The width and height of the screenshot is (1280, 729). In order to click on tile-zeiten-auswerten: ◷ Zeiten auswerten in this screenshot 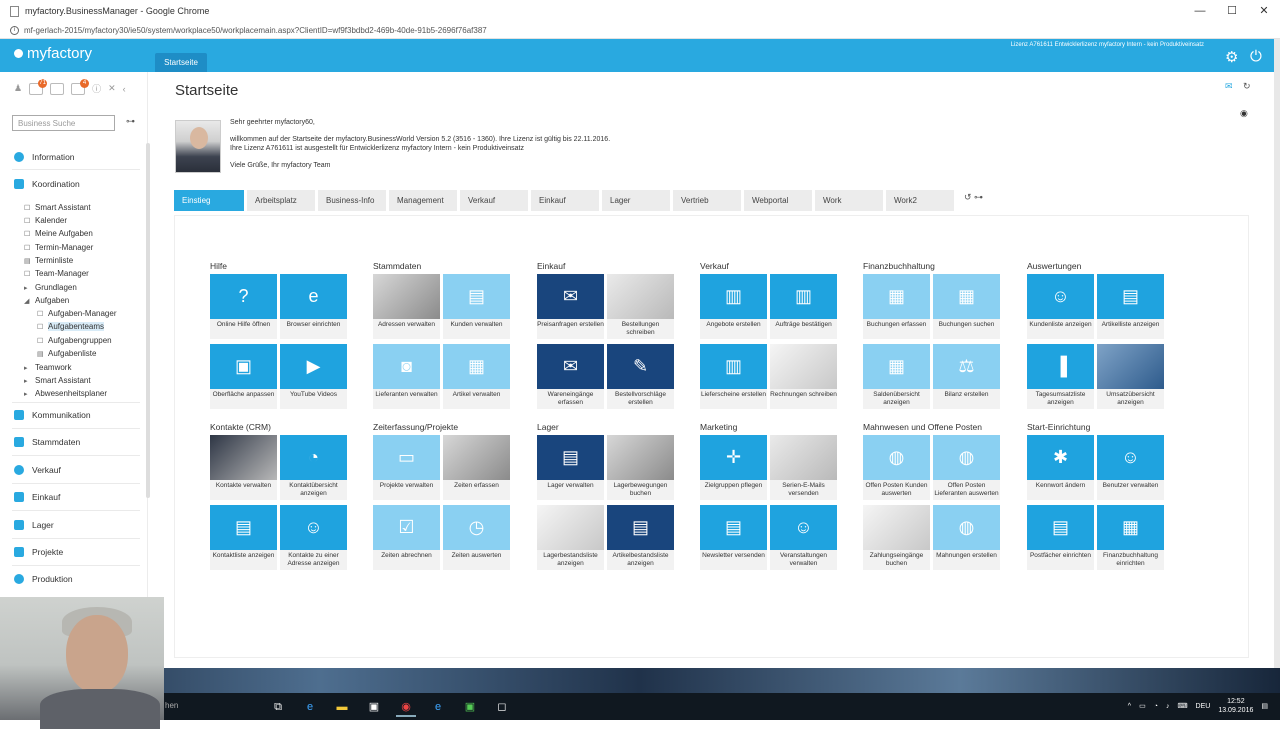, I will do `click(476, 537)`.